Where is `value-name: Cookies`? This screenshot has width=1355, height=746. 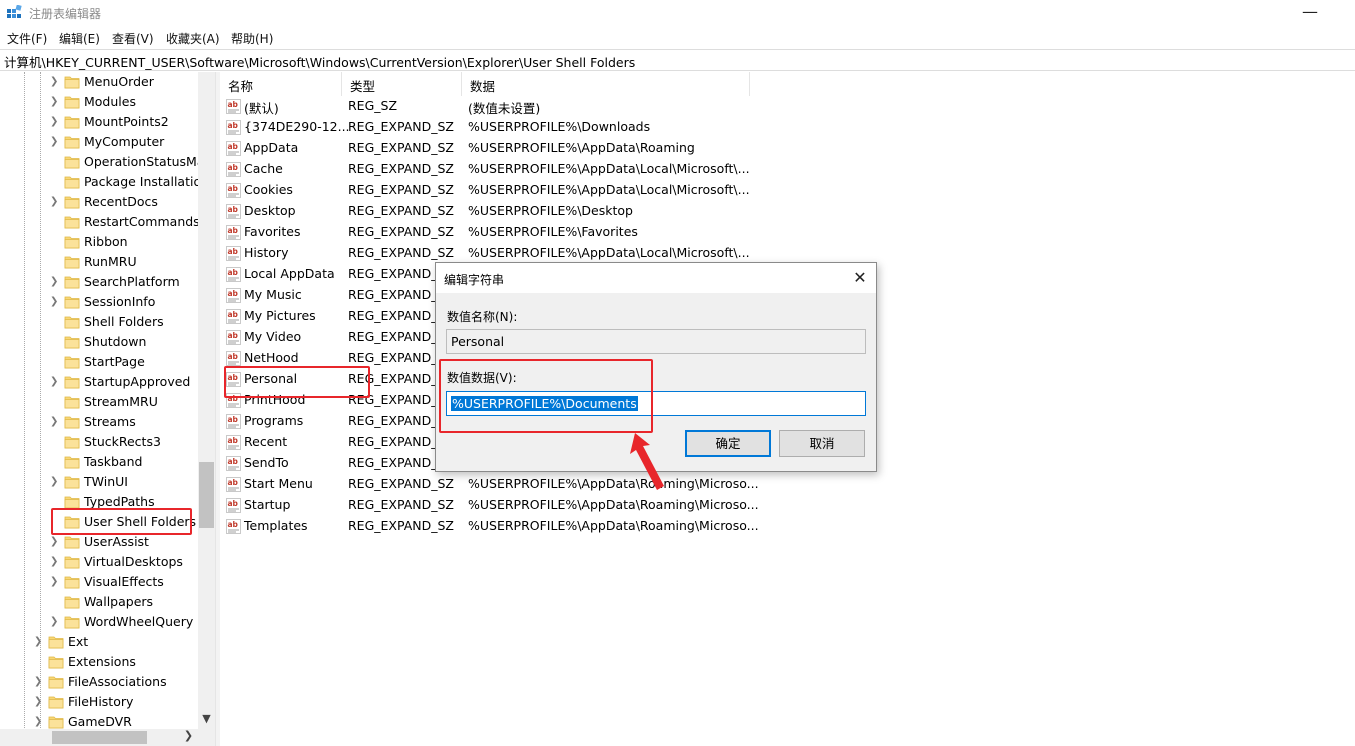 value-name: Cookies is located at coordinates (268, 189).